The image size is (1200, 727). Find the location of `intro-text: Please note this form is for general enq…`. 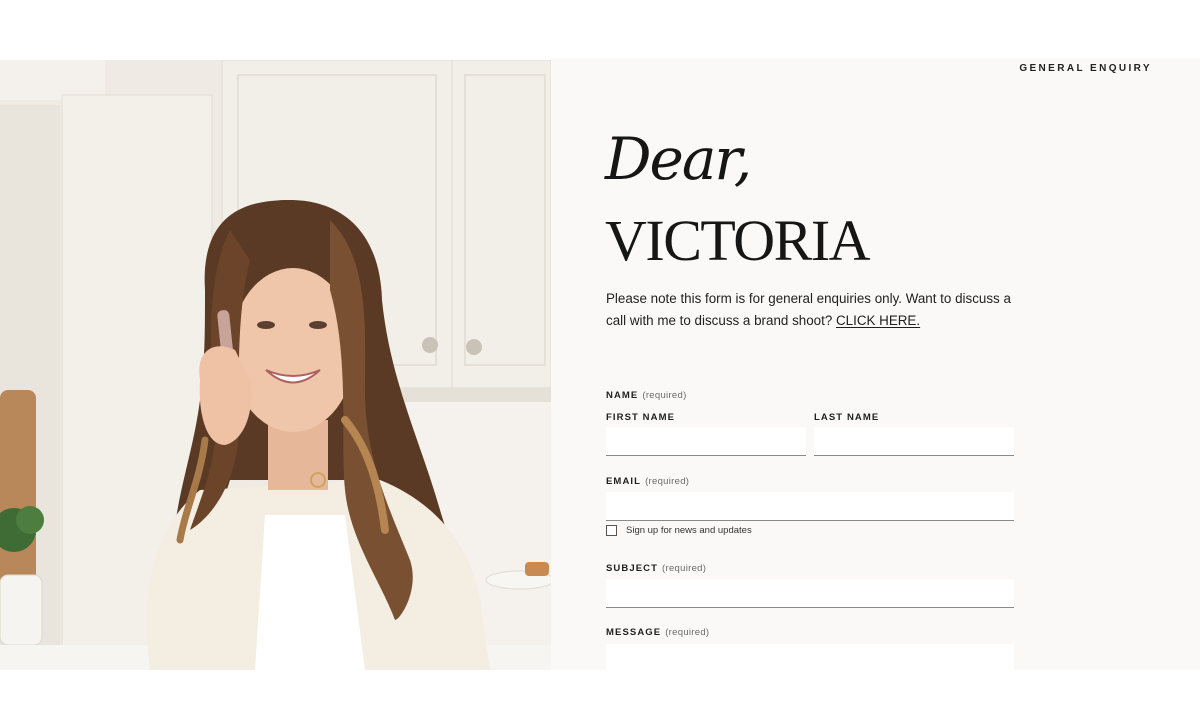

intro-text: Please note this form is for general enq… is located at coordinates (808, 309).